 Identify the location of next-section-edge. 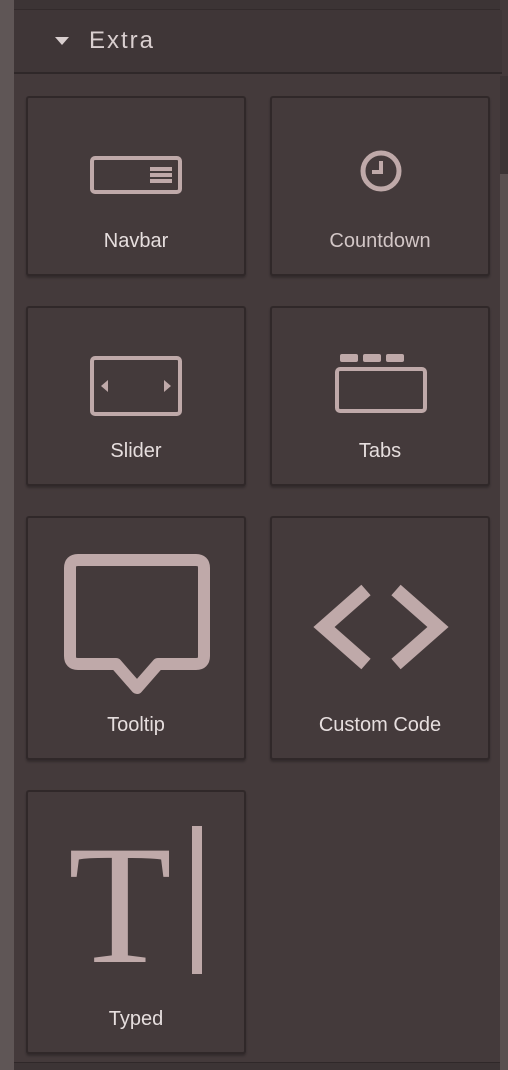
(257, 1066).